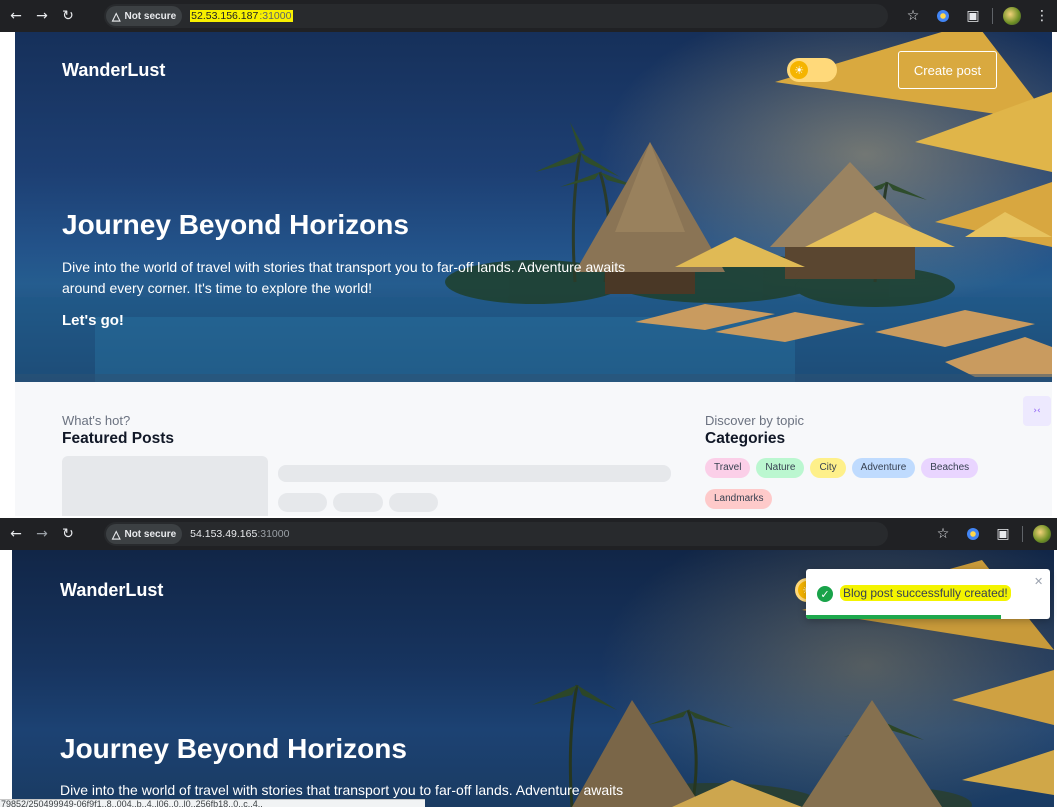  What do you see at coordinates (496, 534) in the screenshot?
I see `address-bar: △ Not secure 54.153.49.165:31000` at bounding box center [496, 534].